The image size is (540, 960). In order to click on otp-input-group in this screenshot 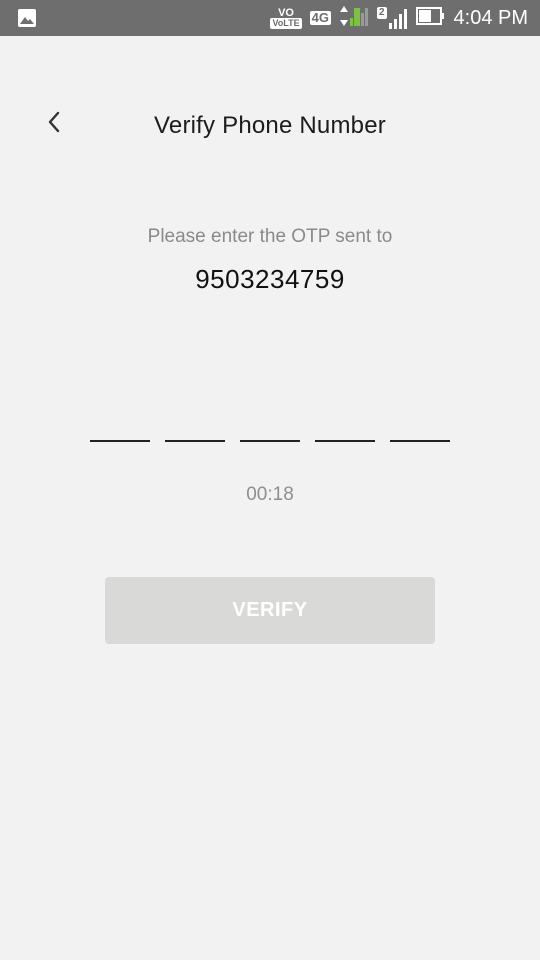, I will do `click(270, 421)`.